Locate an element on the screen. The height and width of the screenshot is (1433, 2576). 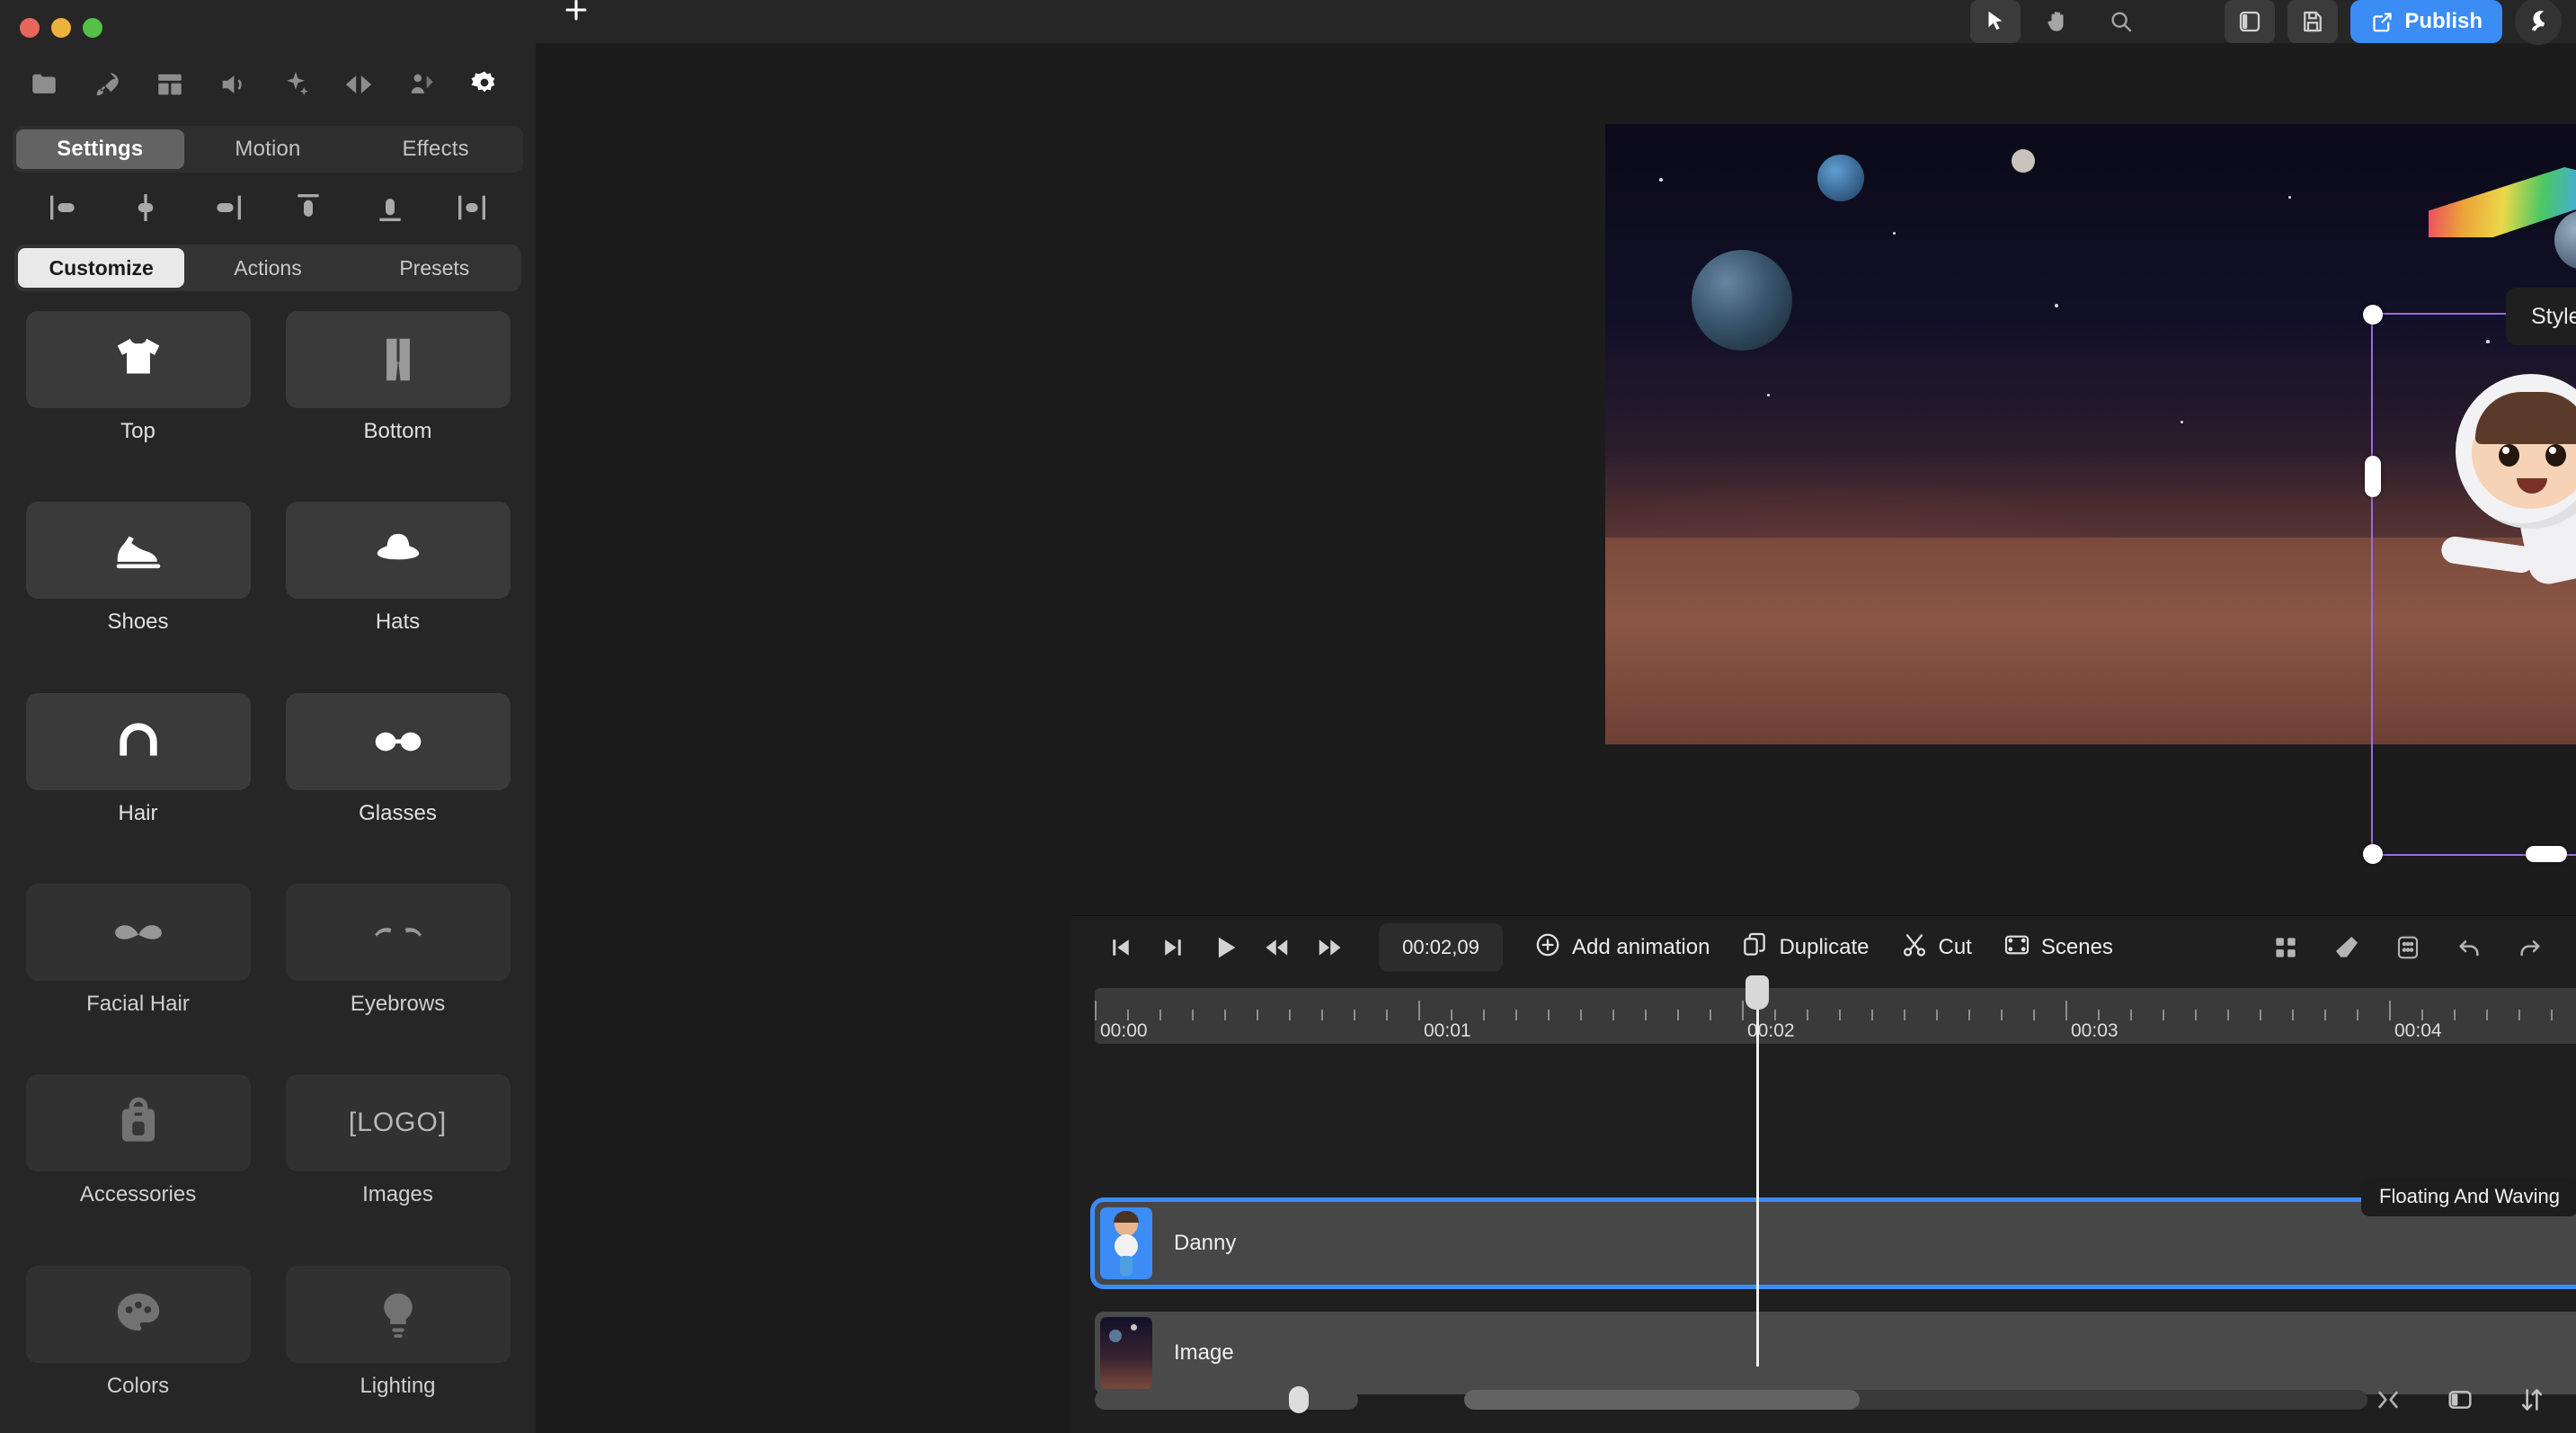
category-top: Top is located at coordinates (138, 394).